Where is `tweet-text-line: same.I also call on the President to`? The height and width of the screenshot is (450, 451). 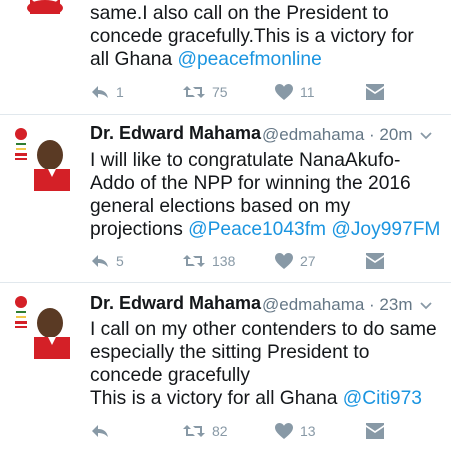
tweet-text-line: same.I also call on the President to is located at coordinates (265, 13).